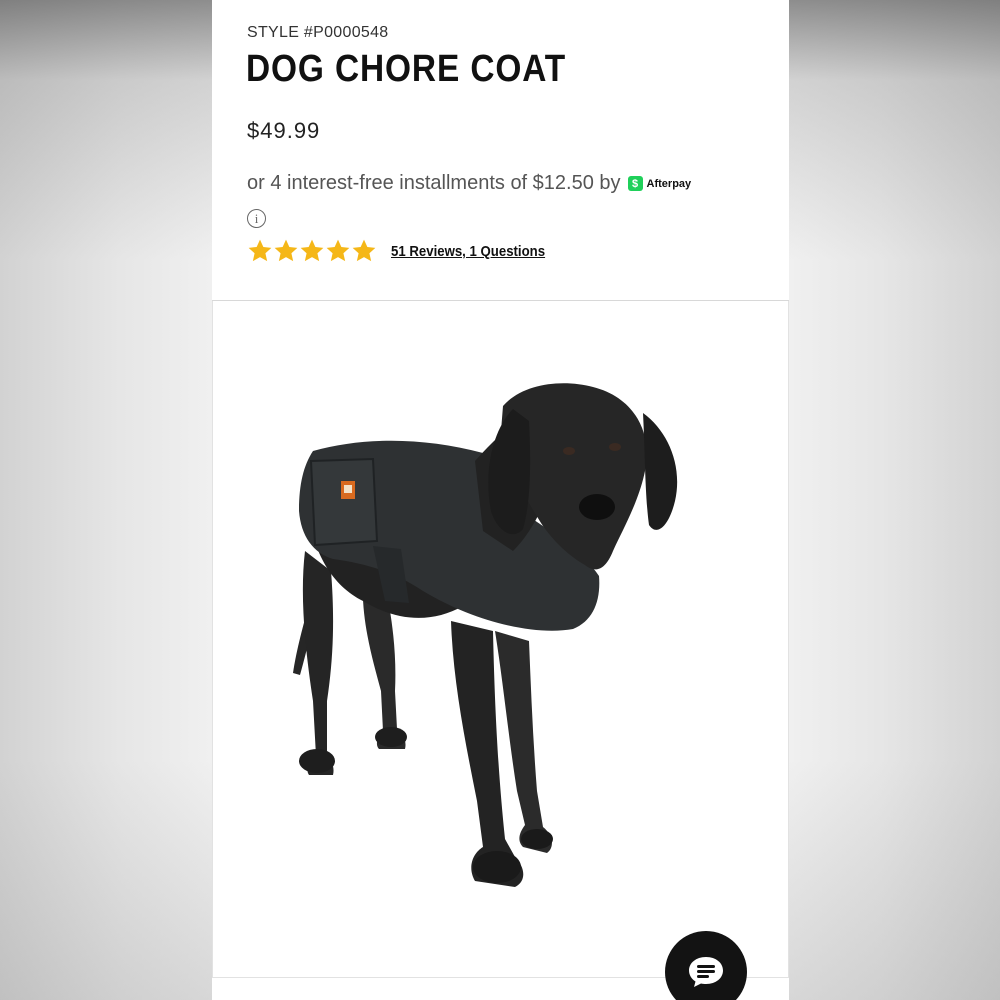  What do you see at coordinates (669, 183) in the screenshot?
I see `afterpay-label: Afterpay` at bounding box center [669, 183].